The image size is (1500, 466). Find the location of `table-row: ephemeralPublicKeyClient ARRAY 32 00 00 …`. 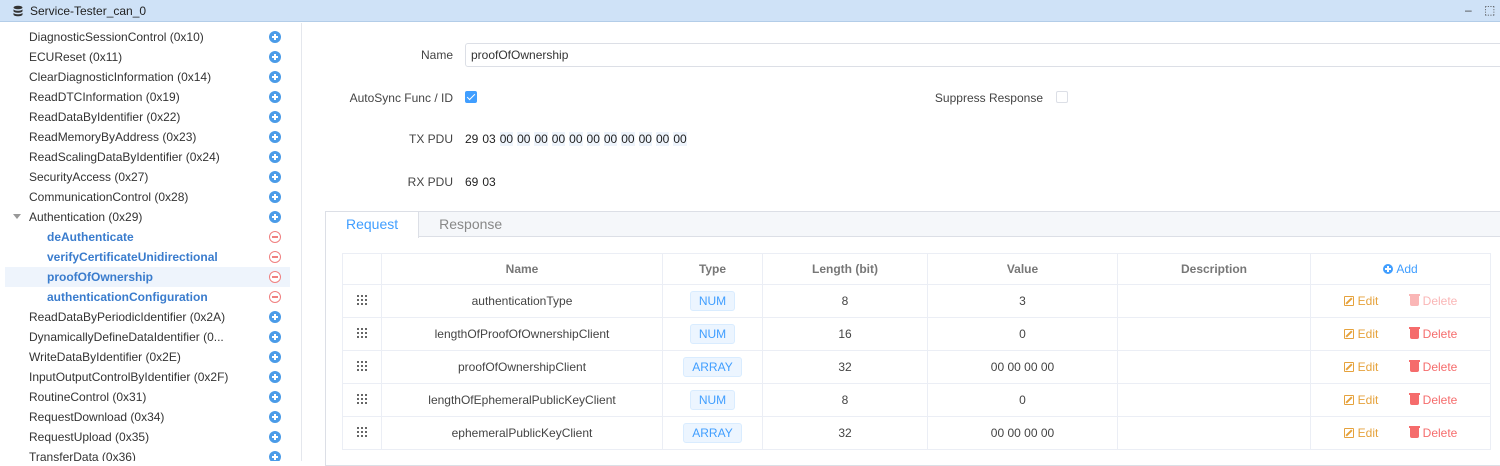

table-row: ephemeralPublicKeyClient ARRAY 32 00 00 … is located at coordinates (916, 433).